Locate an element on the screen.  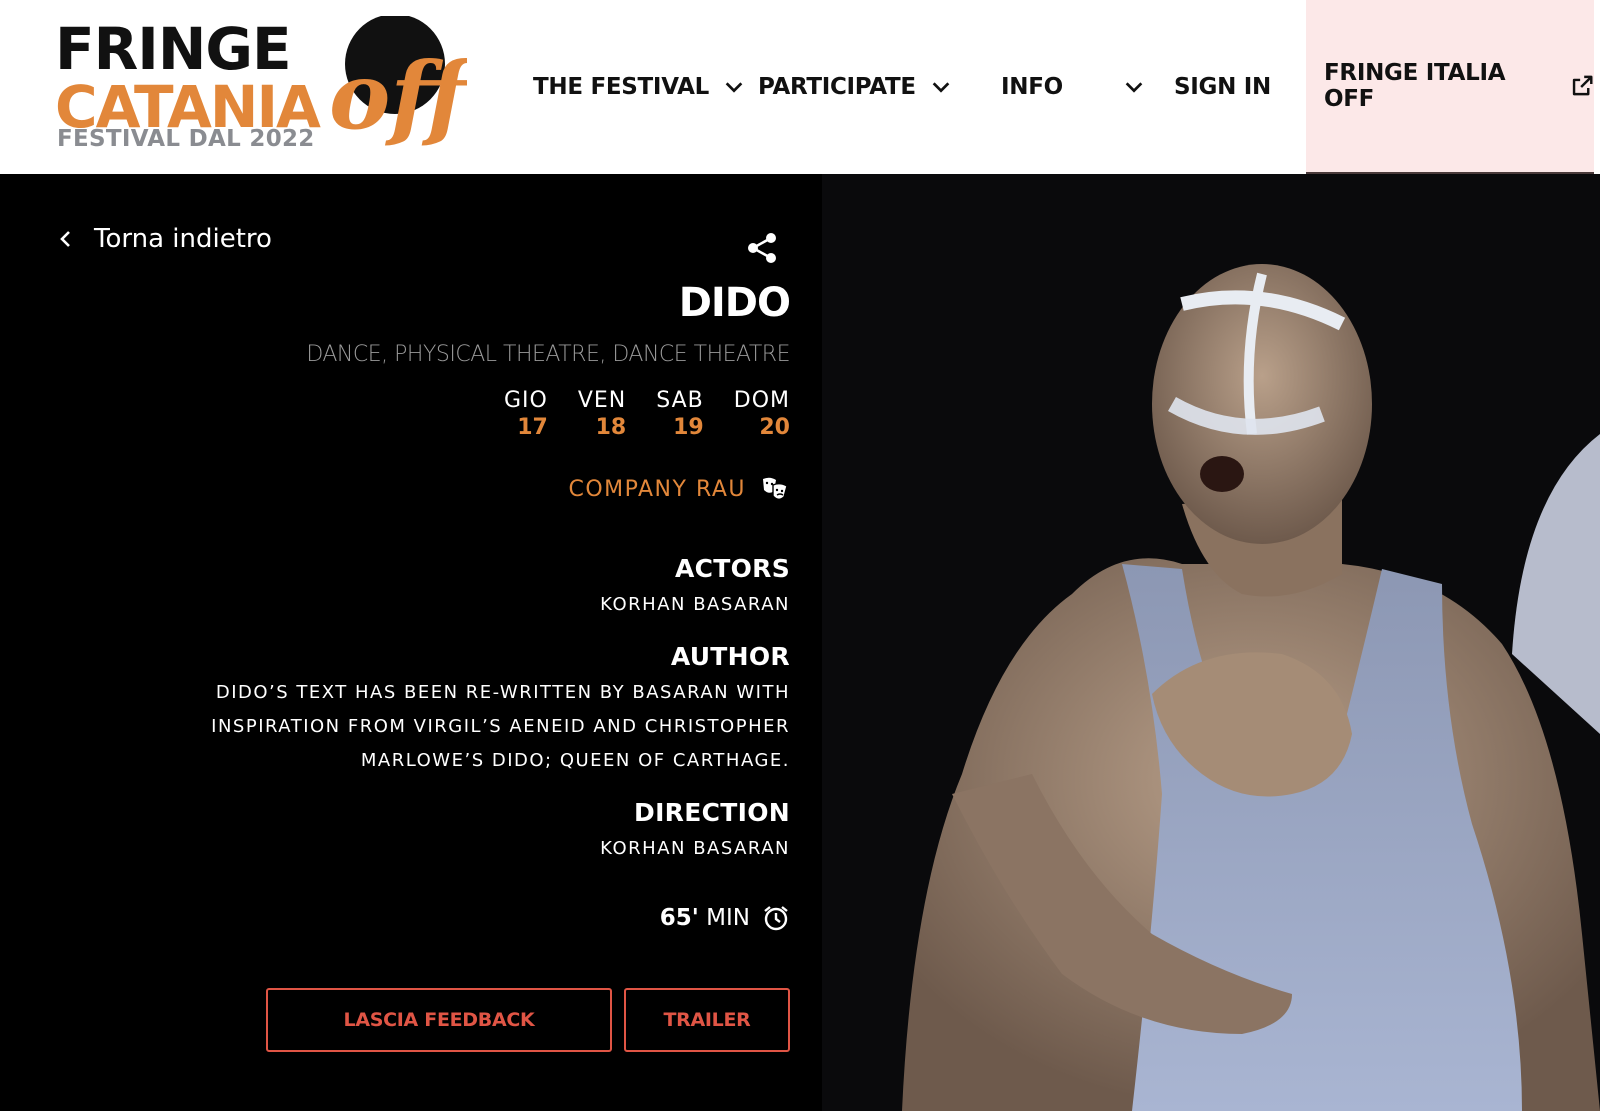
logo-line-festival: FESTIVAL DAL 2022 is located at coordinates (186, 139).